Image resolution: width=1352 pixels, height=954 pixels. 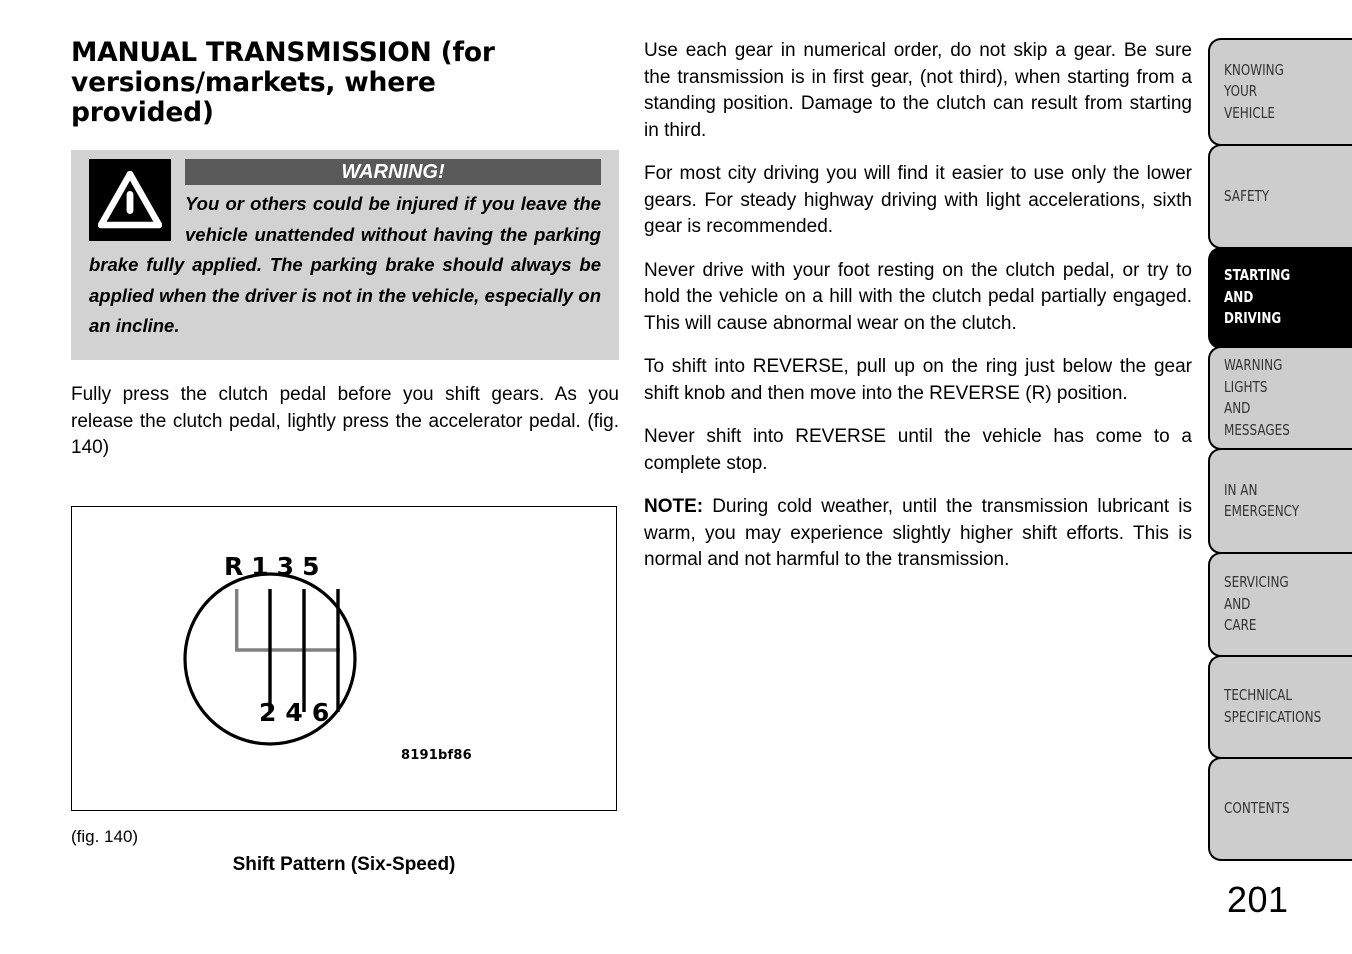 I want to click on tab-technical-specifications: TECHNICAL SPECIFICATIONS, so click(x=1280, y=706).